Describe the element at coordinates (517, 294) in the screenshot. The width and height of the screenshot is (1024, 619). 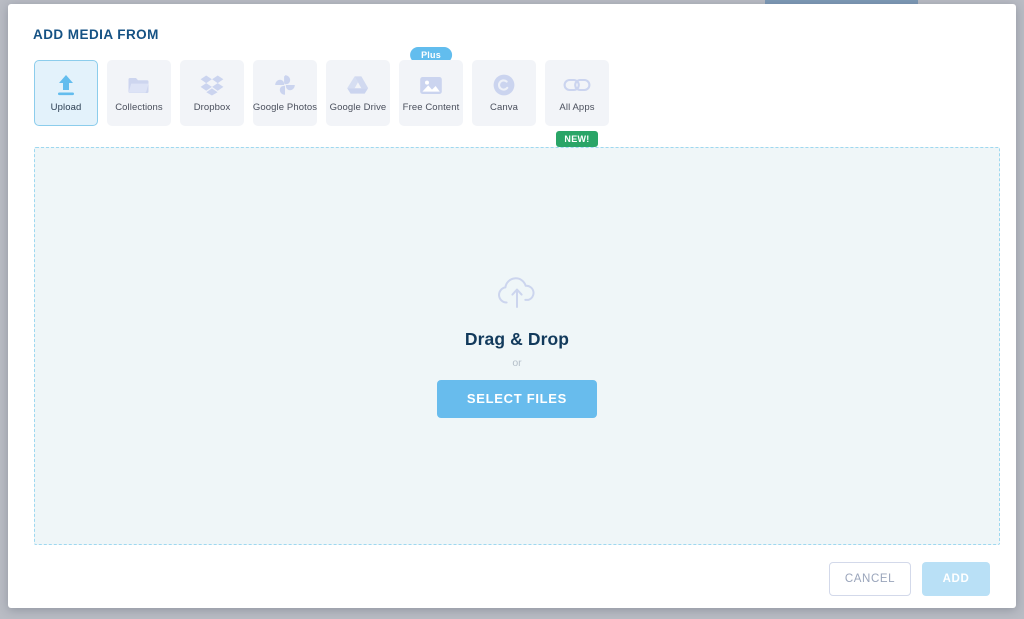
I see `cloud-upload-icon` at that location.